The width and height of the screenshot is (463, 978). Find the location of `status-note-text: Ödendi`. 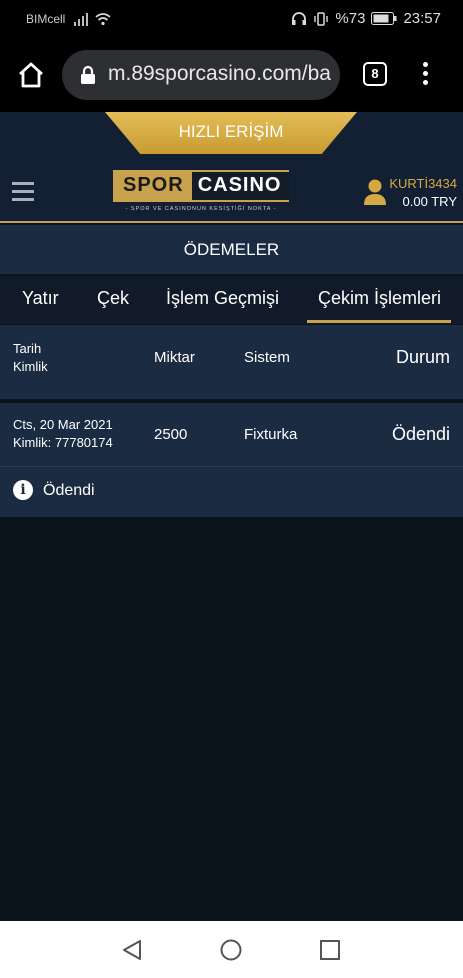

status-note-text: Ödendi is located at coordinates (69, 490).